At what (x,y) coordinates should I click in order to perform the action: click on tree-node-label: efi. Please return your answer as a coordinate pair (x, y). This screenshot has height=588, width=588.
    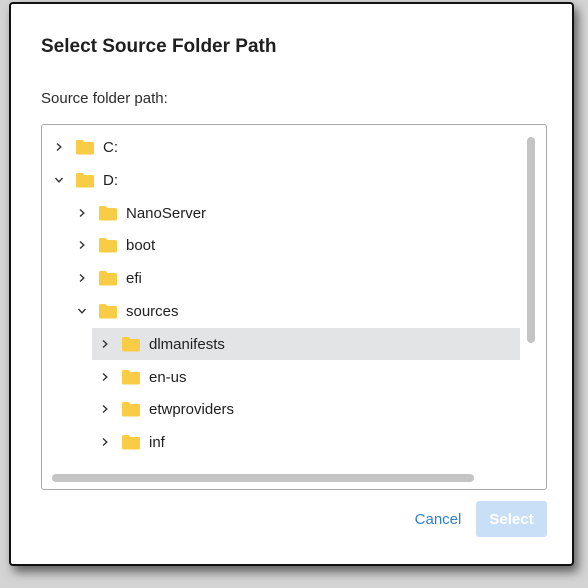
    Looking at the image, I should click on (134, 278).